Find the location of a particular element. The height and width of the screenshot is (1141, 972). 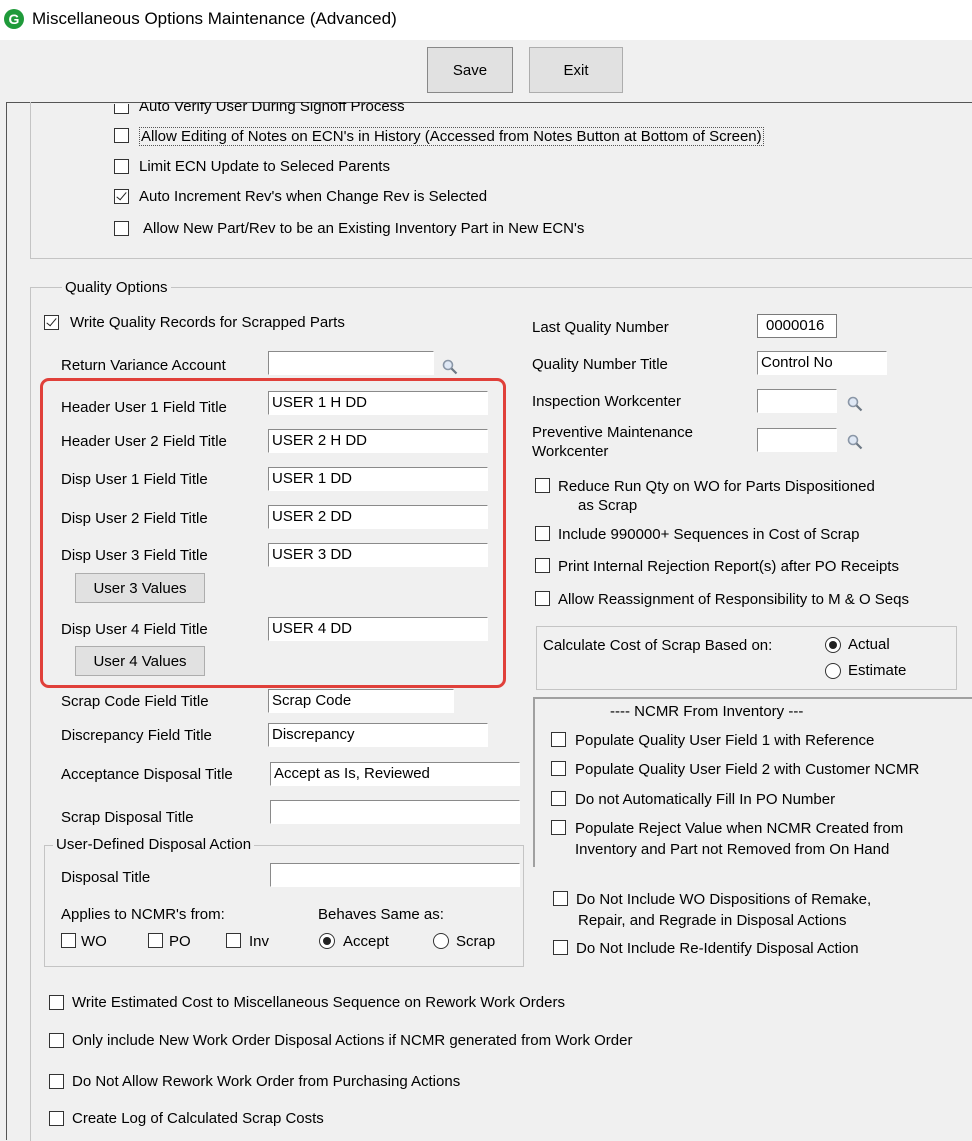

discrepancy-label: Discrepancy Field Title is located at coordinates (136, 735).